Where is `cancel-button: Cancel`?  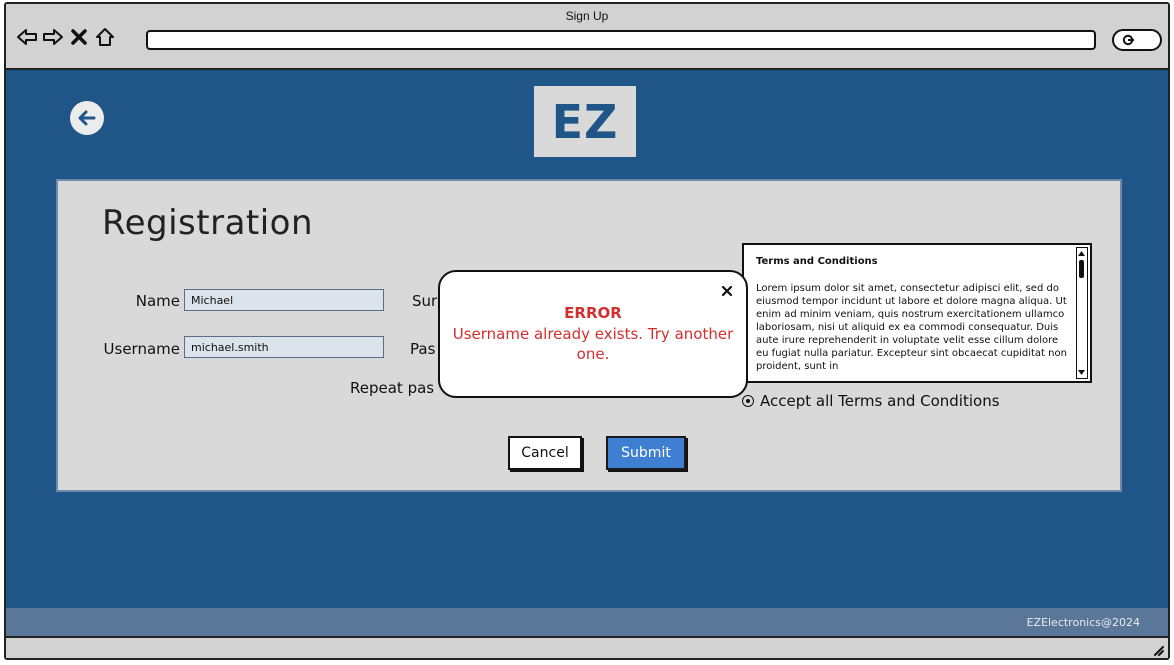
cancel-button: Cancel is located at coordinates (545, 453).